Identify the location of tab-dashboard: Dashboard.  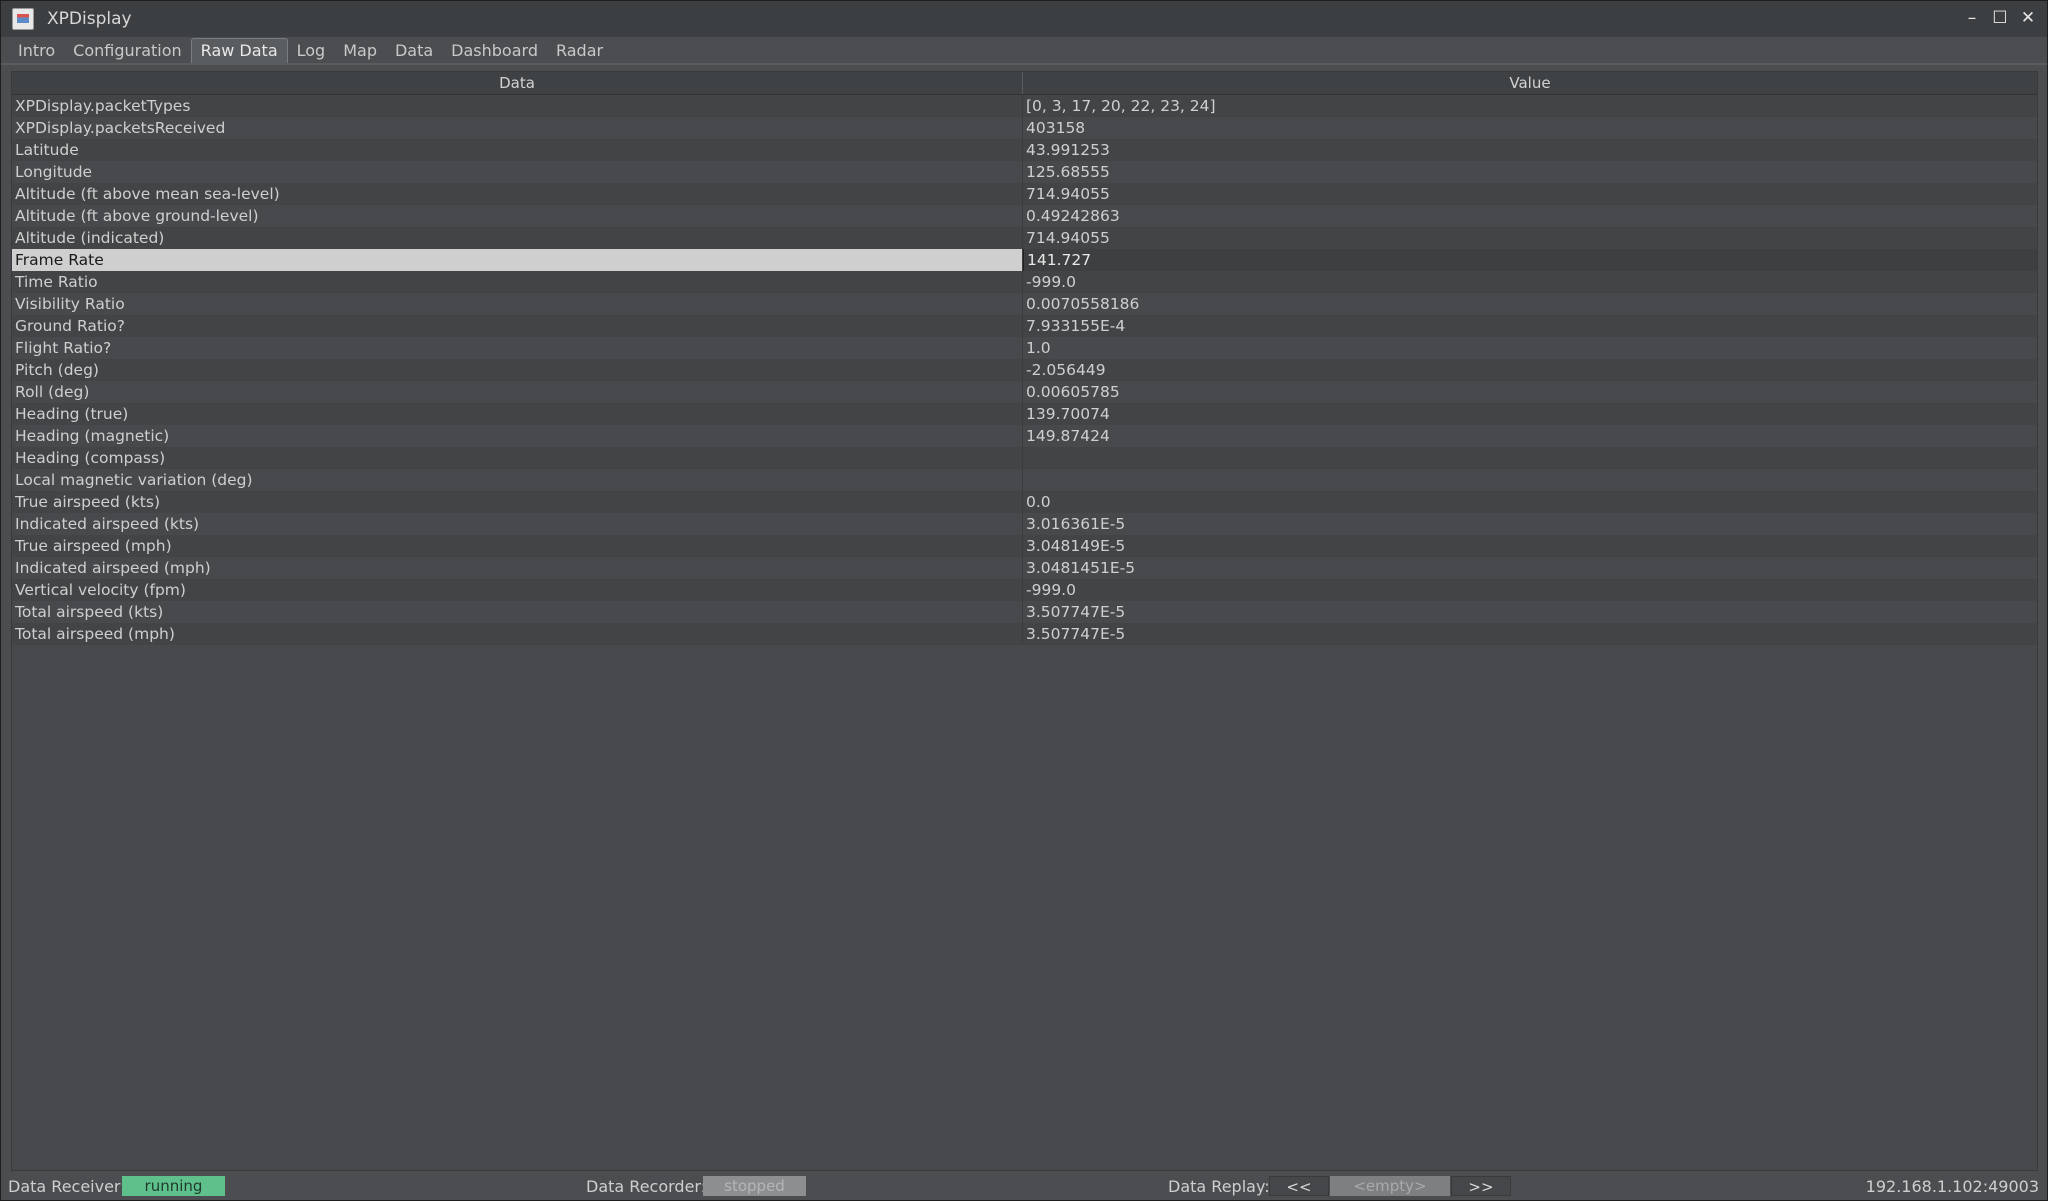
(494, 51).